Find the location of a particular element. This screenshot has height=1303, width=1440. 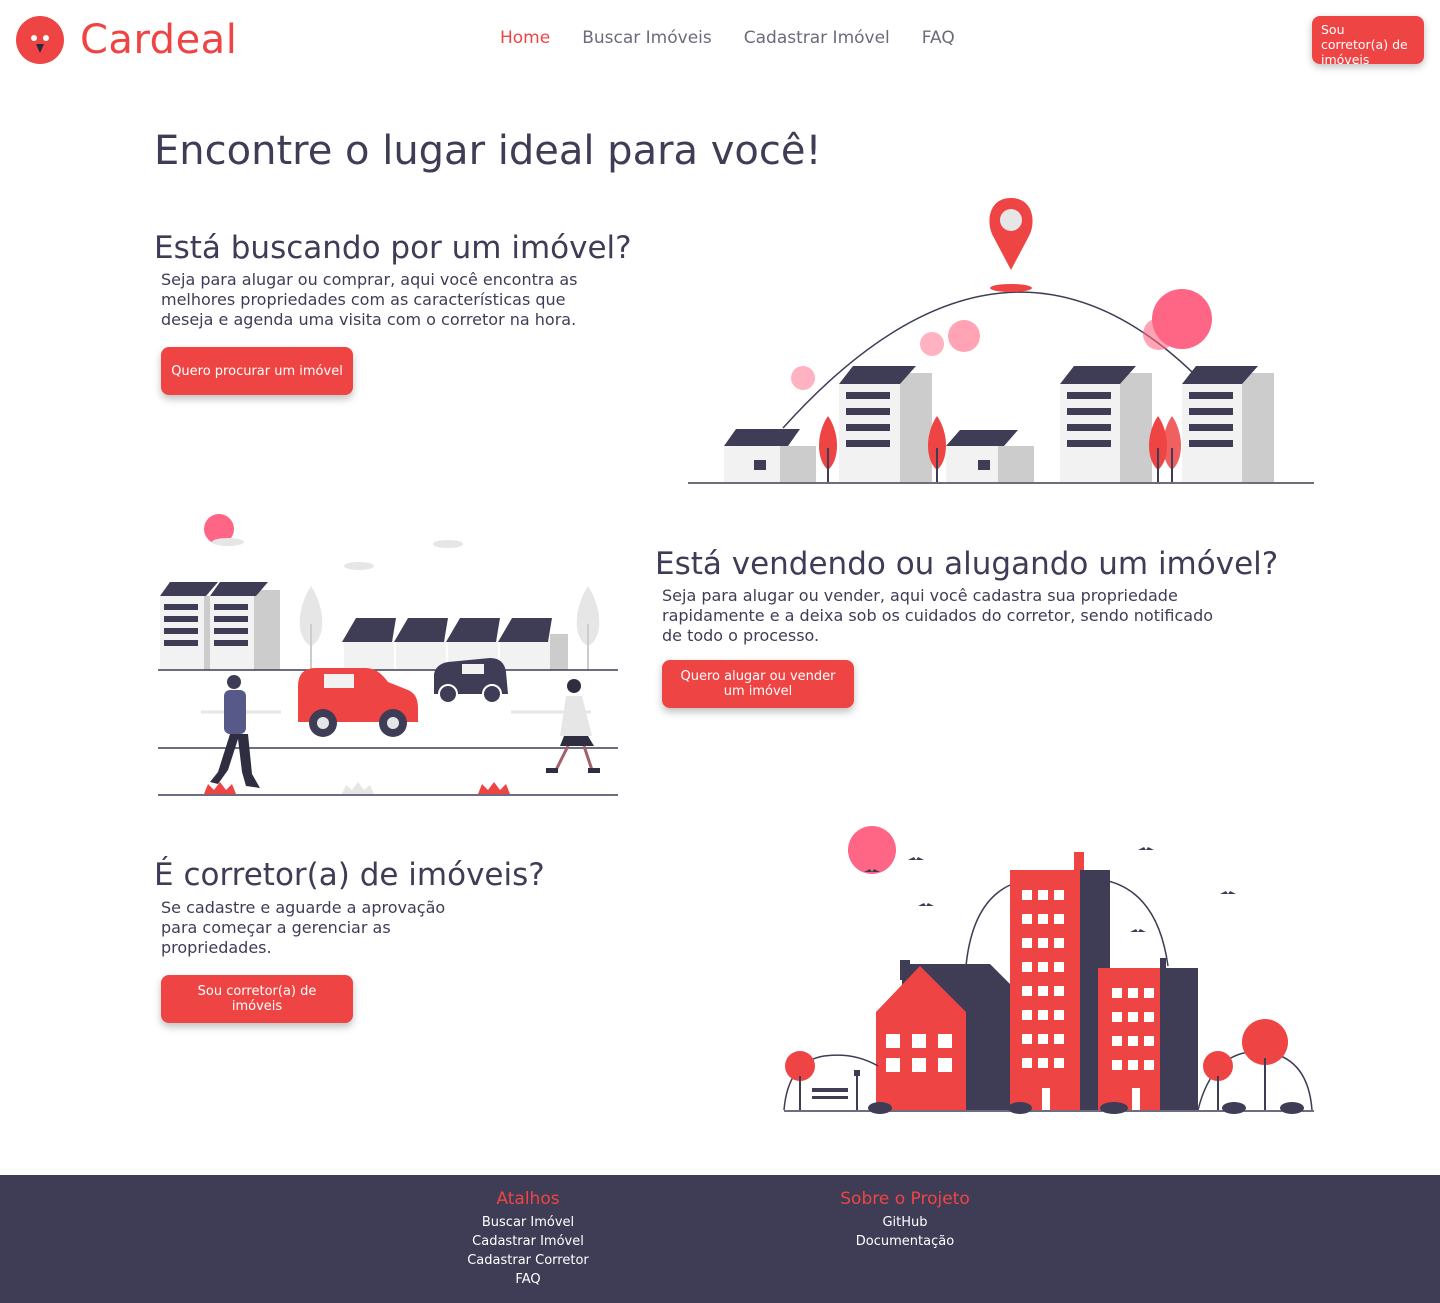

footer-about-title: Sobre o Projeto is located at coordinates (905, 1199).